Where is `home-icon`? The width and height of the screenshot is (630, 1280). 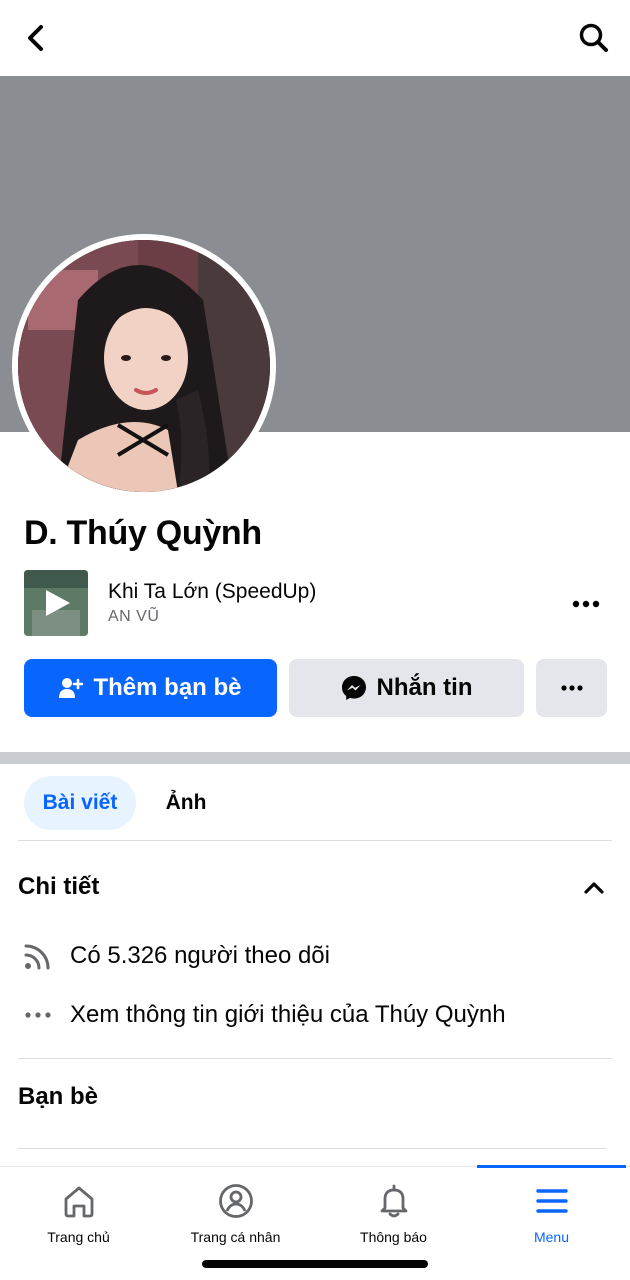 home-icon is located at coordinates (79, 1201).